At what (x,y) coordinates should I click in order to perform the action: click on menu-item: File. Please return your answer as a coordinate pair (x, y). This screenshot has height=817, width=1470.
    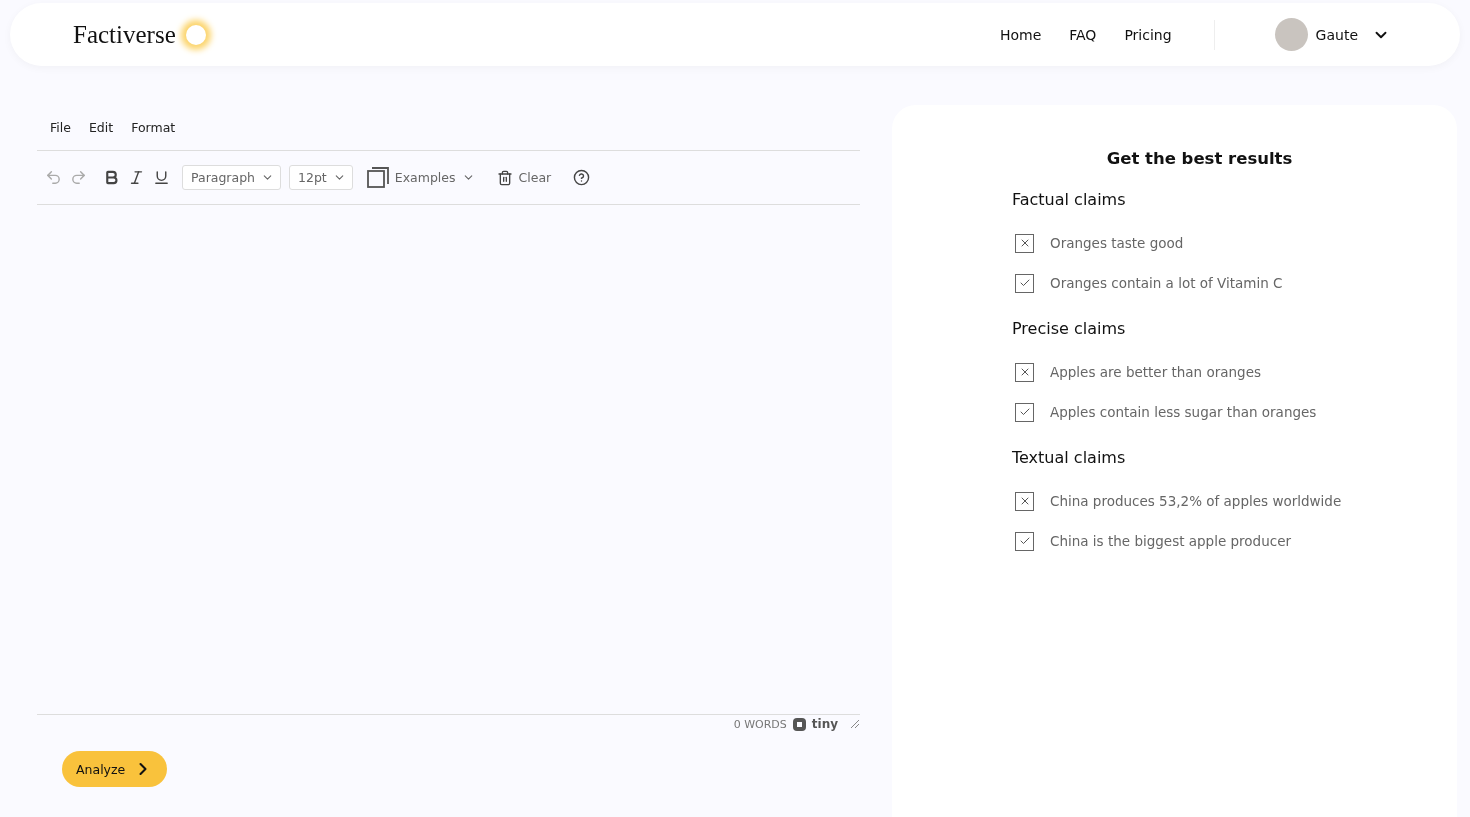
    Looking at the image, I should click on (60, 127).